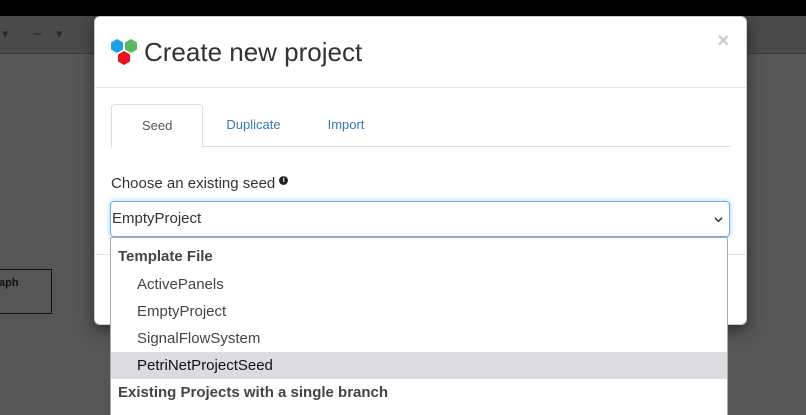  What do you see at coordinates (403, 8) in the screenshot?
I see `app-top-bar` at bounding box center [403, 8].